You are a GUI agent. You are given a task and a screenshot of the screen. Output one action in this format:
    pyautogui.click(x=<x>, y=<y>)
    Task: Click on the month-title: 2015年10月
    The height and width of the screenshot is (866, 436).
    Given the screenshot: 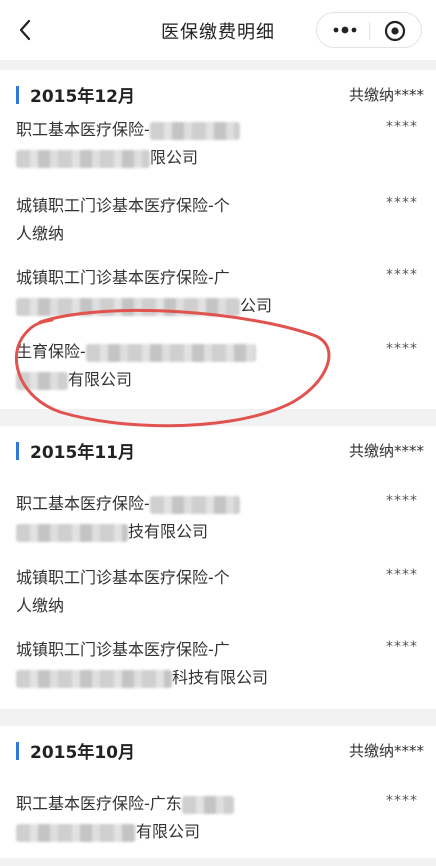 What is the action you would take?
    pyautogui.click(x=82, y=753)
    